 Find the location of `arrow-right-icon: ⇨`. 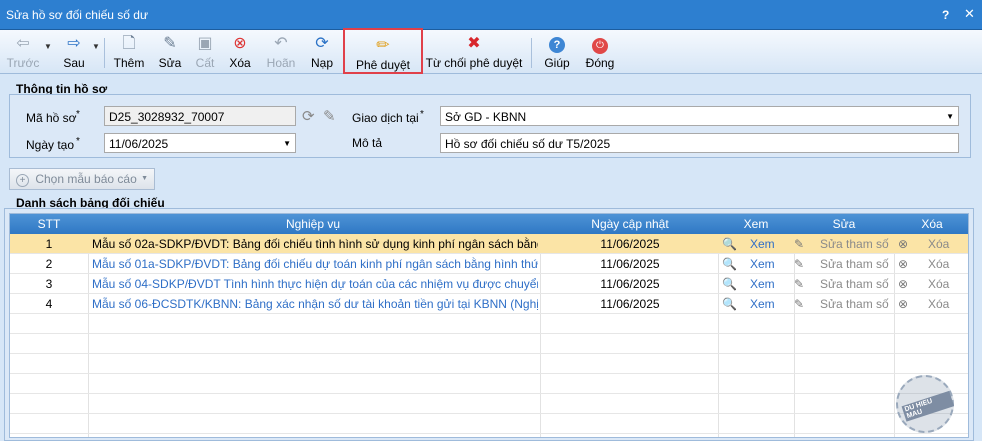

arrow-right-icon: ⇨ is located at coordinates (74, 43).